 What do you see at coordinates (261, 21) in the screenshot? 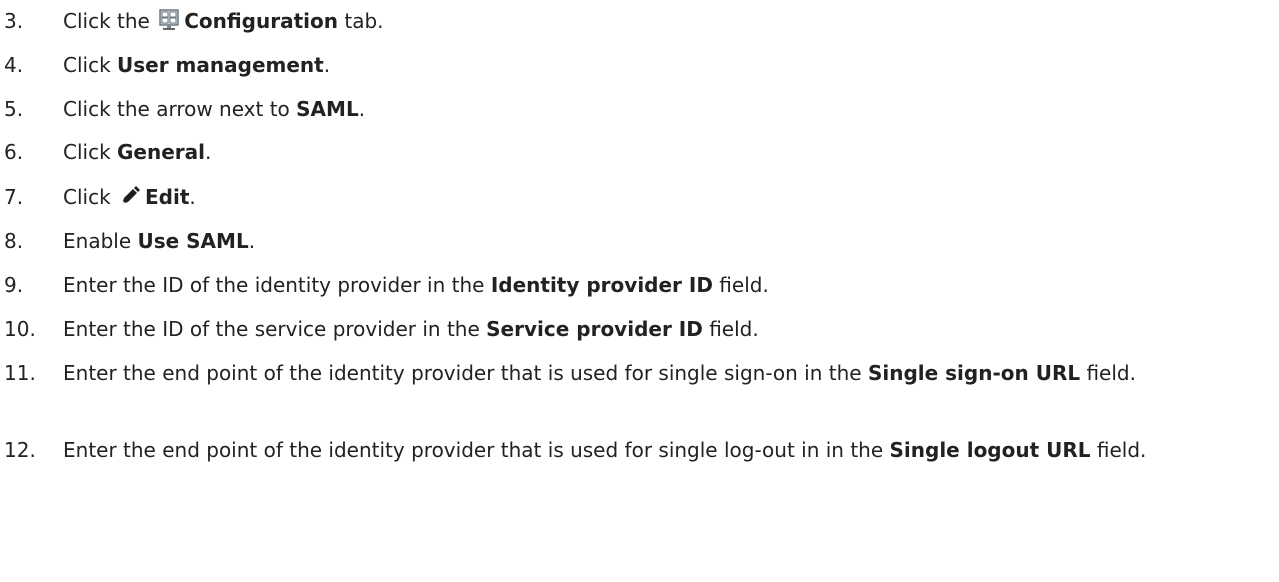
I see `step-text-bold: Configuration` at bounding box center [261, 21].